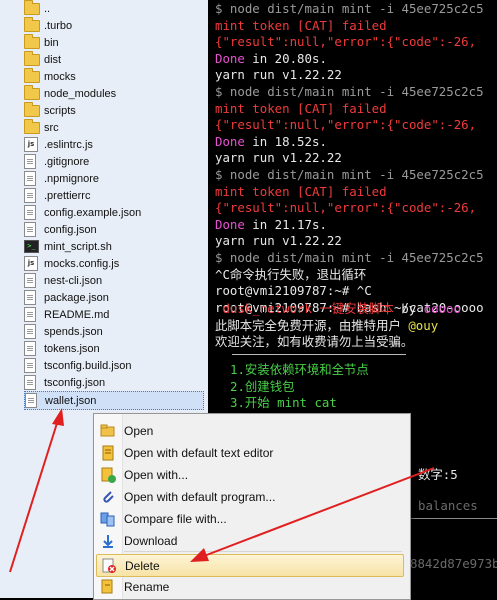  I want to click on tree-item: .npmignore, so click(61, 178).